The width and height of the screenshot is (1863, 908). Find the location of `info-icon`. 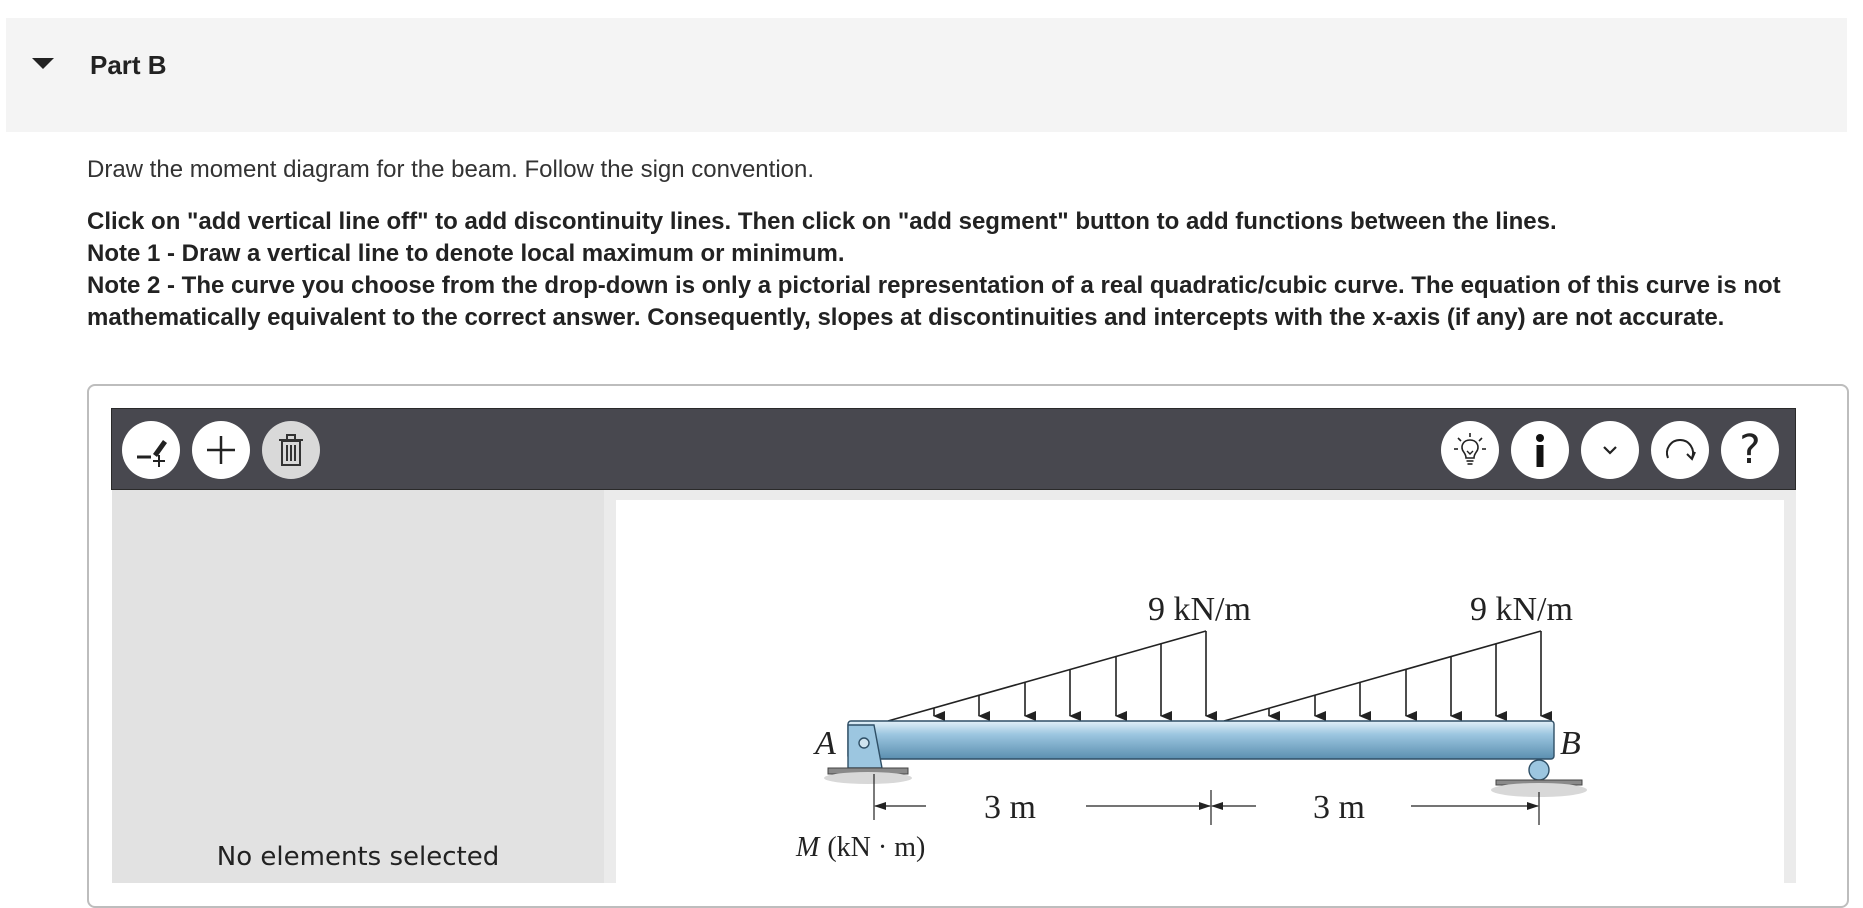

info-icon is located at coordinates (1540, 450).